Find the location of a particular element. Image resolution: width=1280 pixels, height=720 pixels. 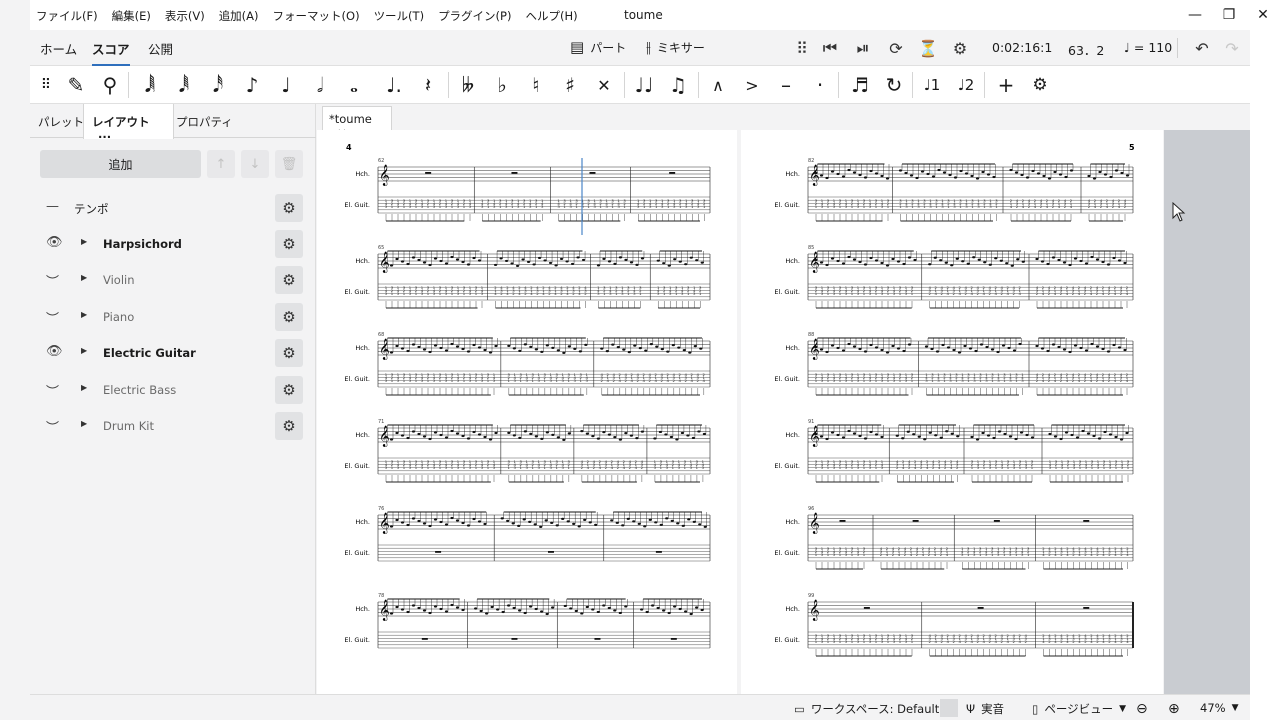

view-mode-selector: ▯ ページビュー ▼ is located at coordinates (1079, 709).